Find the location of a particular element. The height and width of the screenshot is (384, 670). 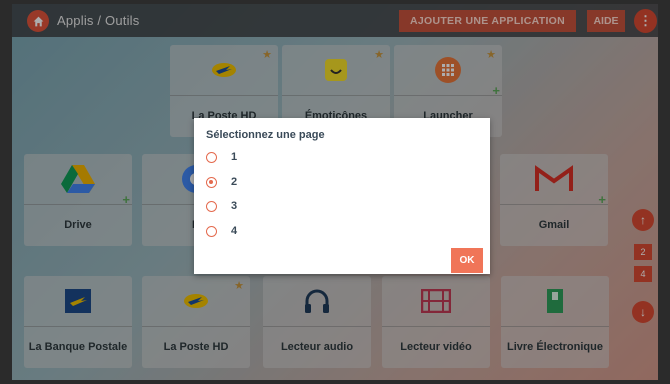

page-option-3: 3 is located at coordinates (221, 206).